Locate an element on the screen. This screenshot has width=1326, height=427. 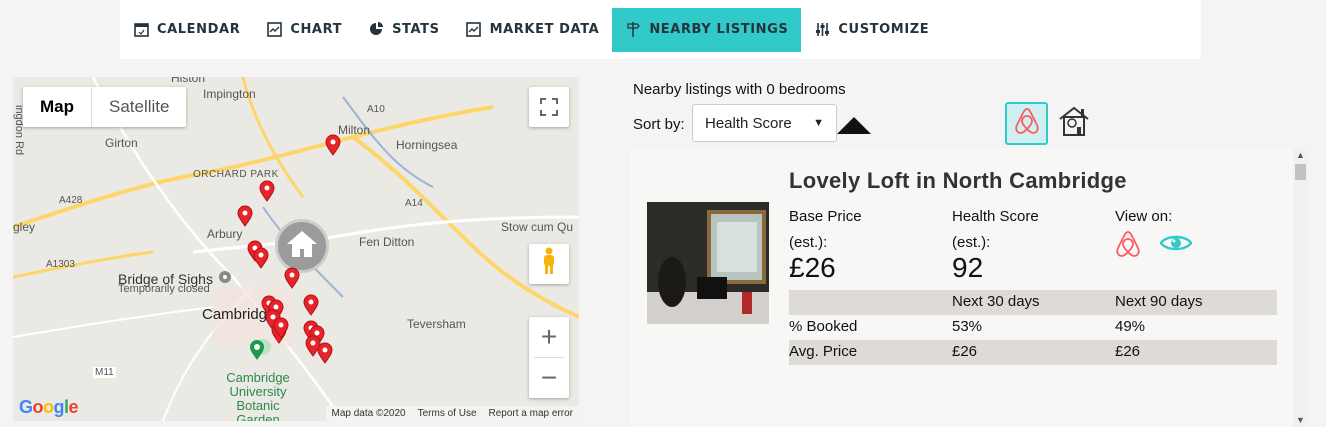
airbnb-filter-button is located at coordinates (1026, 123).